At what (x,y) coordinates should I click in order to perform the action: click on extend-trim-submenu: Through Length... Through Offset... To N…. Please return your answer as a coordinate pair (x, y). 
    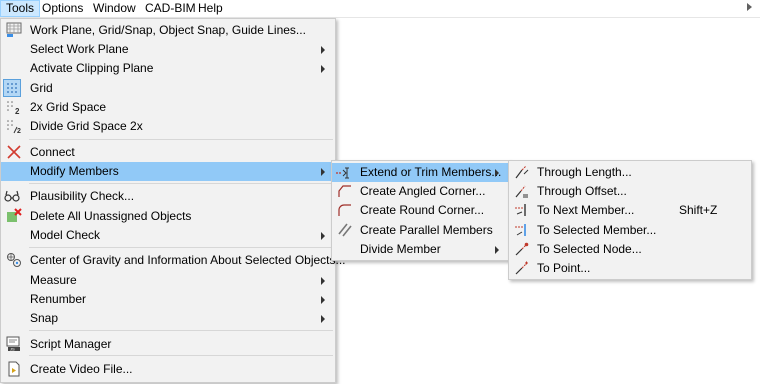
    Looking at the image, I should click on (630, 220).